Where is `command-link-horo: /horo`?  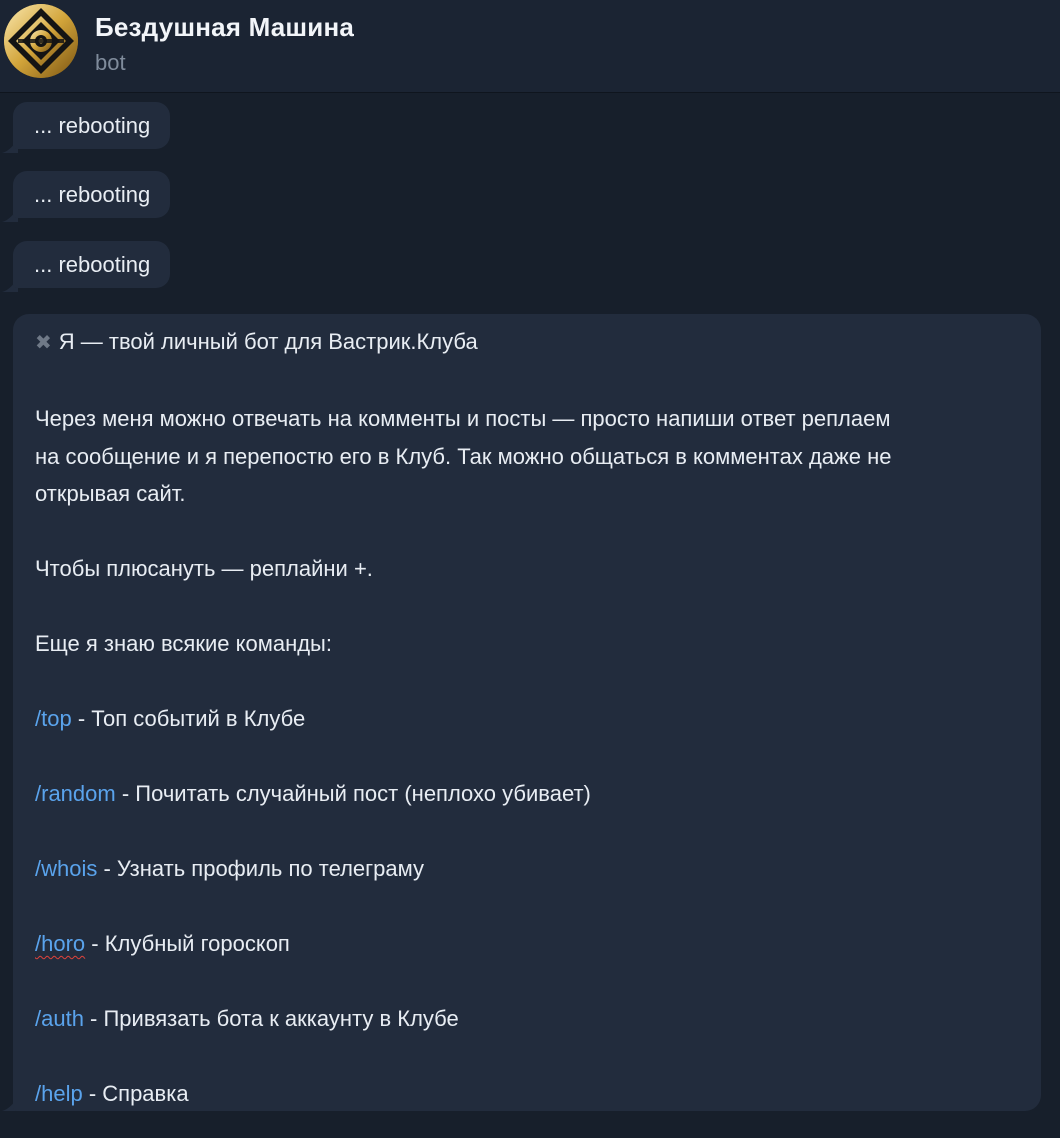 command-link-horo: /horo is located at coordinates (60, 943).